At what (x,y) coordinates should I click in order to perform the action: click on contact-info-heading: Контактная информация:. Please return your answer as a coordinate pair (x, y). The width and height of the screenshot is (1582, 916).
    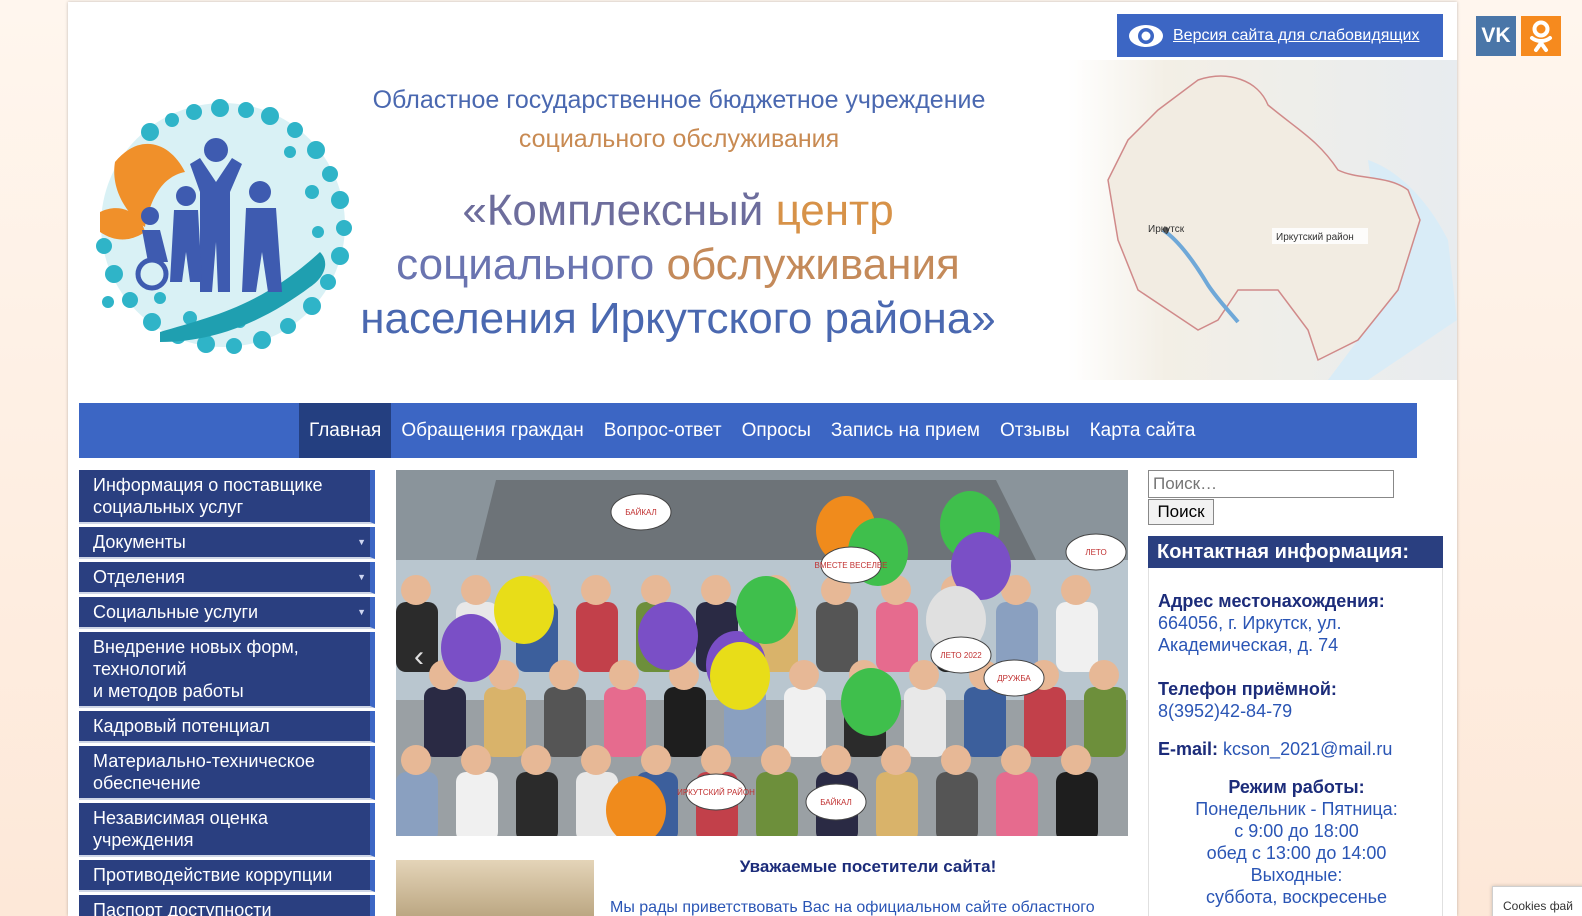
    Looking at the image, I should click on (1295, 552).